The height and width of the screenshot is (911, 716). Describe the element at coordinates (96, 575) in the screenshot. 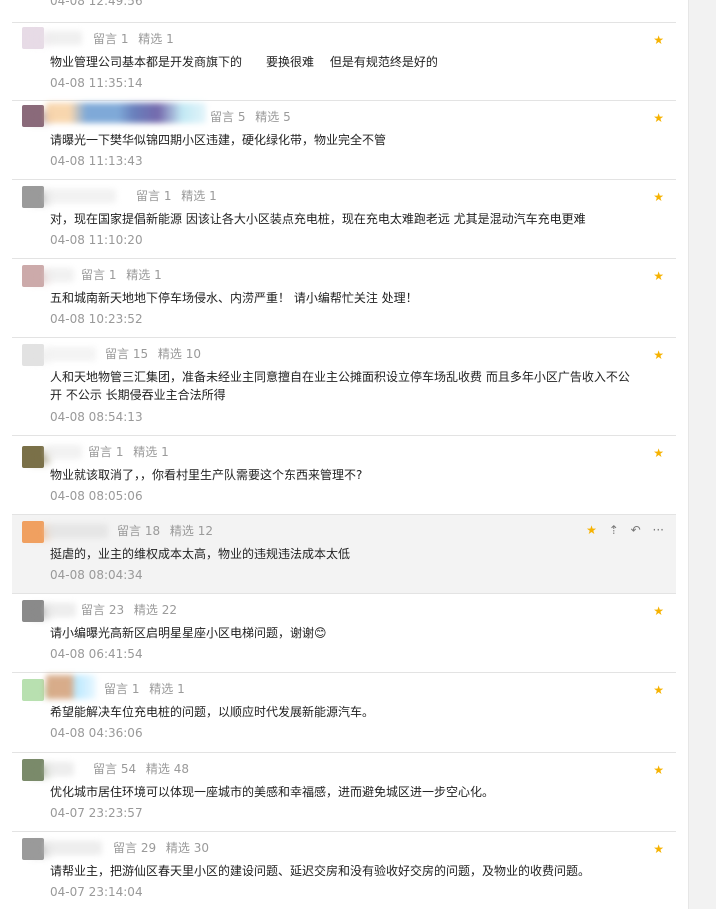

I see `comment-time: 04-08 08:04:34` at that location.